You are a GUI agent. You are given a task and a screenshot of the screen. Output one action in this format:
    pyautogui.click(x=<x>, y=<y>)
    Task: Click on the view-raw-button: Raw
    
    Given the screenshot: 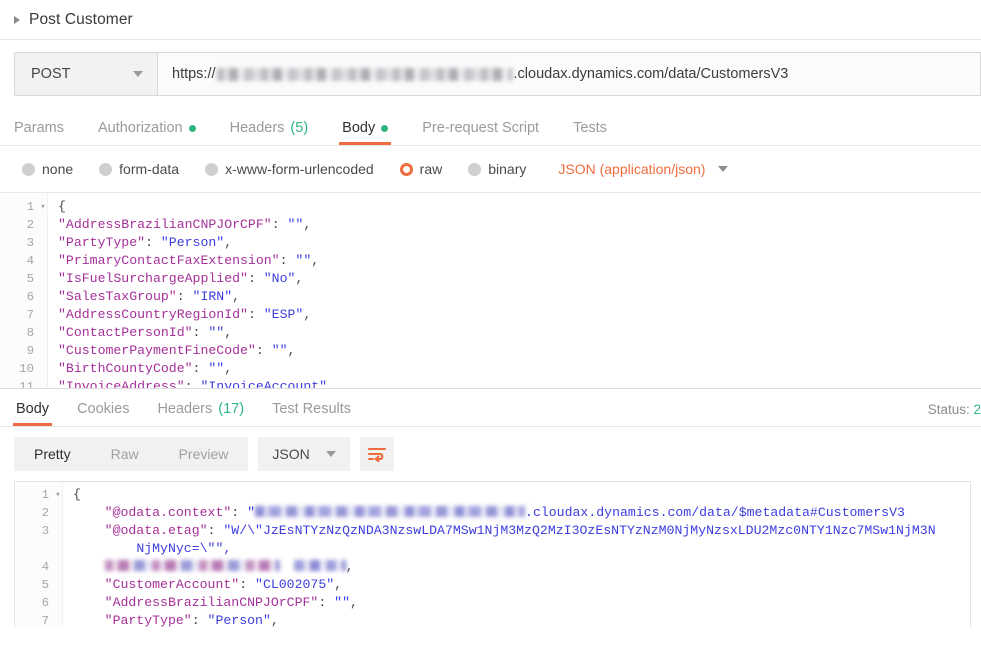 What is the action you would take?
    pyautogui.click(x=125, y=454)
    